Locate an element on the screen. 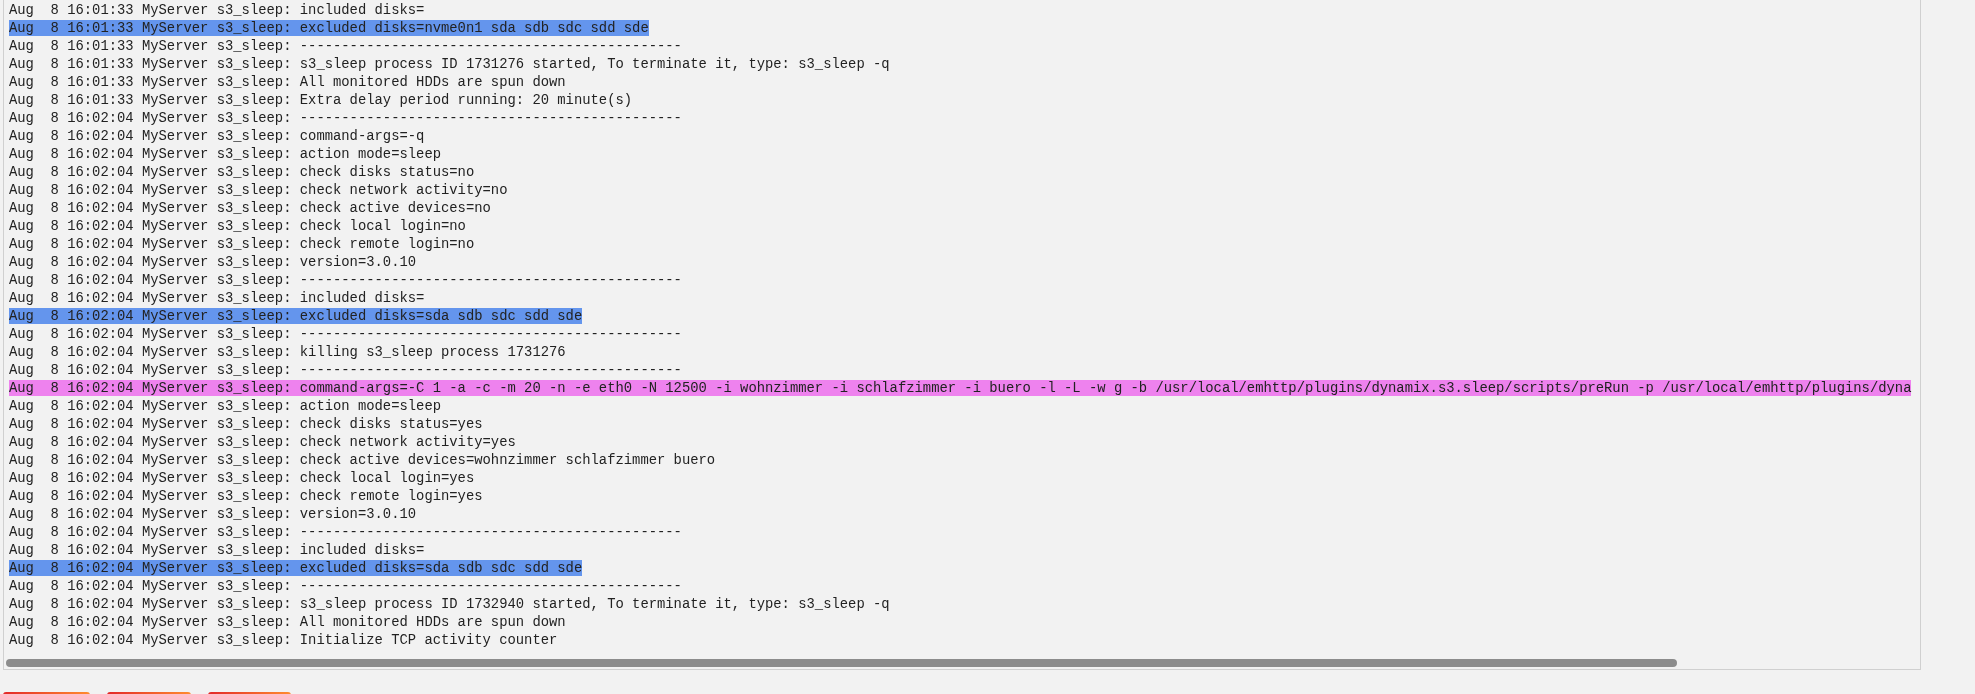 The image size is (1975, 694). log-line: Aug 8 16:02:04 MyServer s3_sleep: s3_sleep process ID 1732940 started, To terminate it, type: s3_sleep -q is located at coordinates (449, 604).